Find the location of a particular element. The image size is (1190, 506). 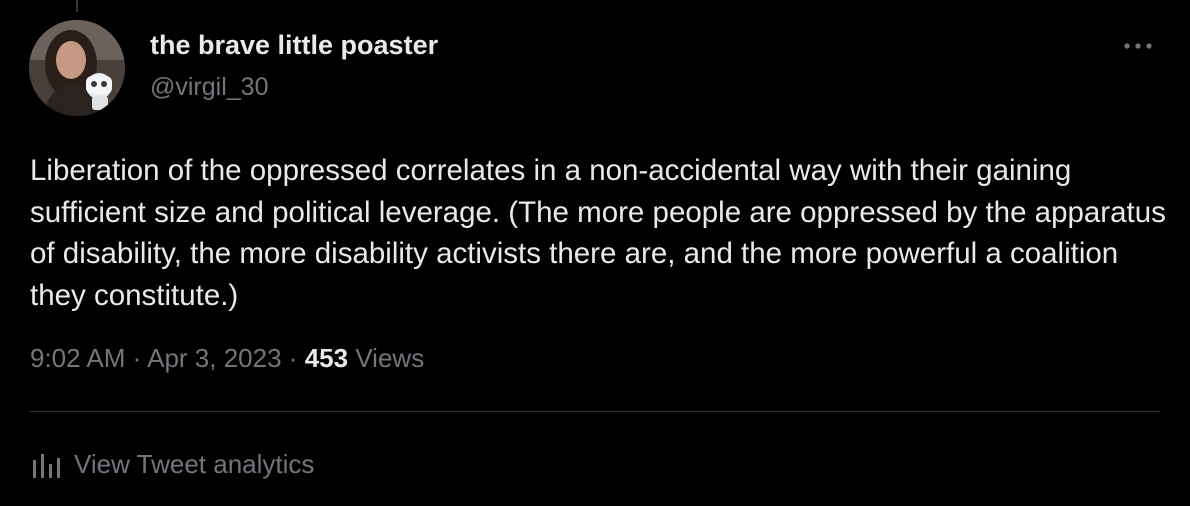

more-horizontal-icon is located at coordinates (1138, 46).